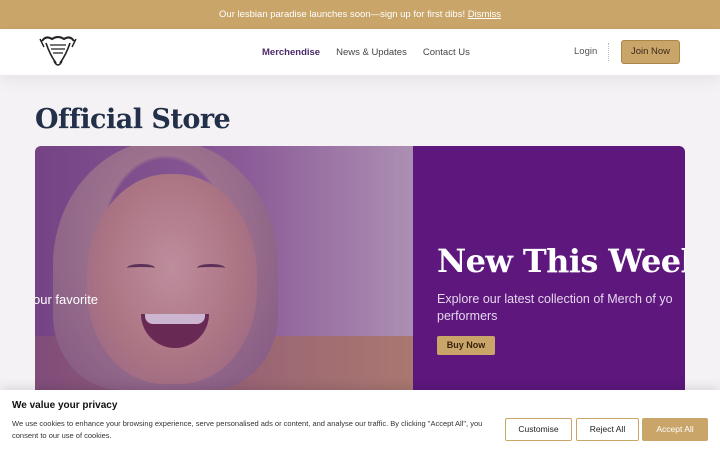 Image resolution: width=720 pixels, height=450 pixels. Describe the element at coordinates (608, 52) in the screenshot. I see `header-divider` at that location.